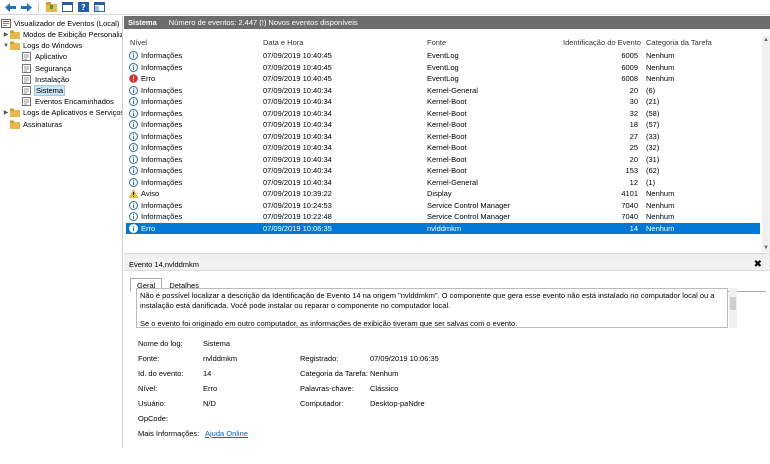 This screenshot has width=770, height=464. Describe the element at coordinates (633, 101) in the screenshot. I see `cell-event-id: 30` at that location.